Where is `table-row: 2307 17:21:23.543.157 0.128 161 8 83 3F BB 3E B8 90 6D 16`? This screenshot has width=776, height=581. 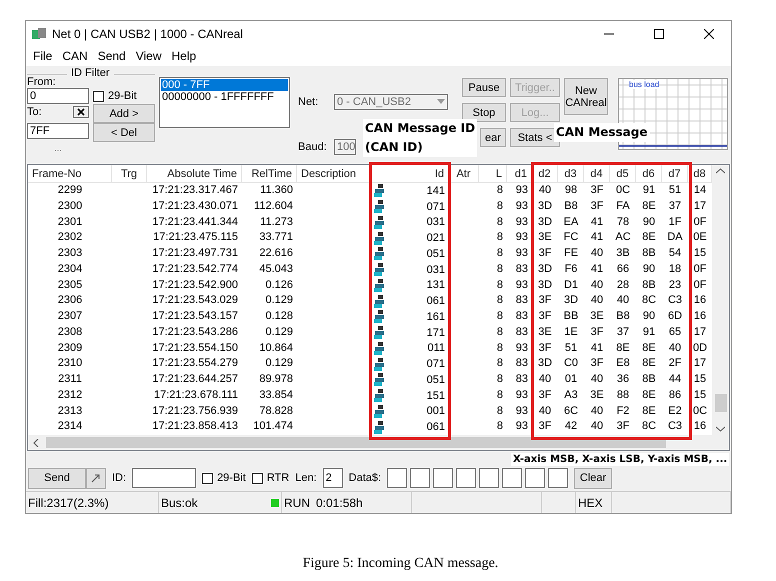 table-row: 2307 17:21:23.543.157 0.128 161 8 83 3F BB 3E B8 90 6D 16 is located at coordinates (370, 317).